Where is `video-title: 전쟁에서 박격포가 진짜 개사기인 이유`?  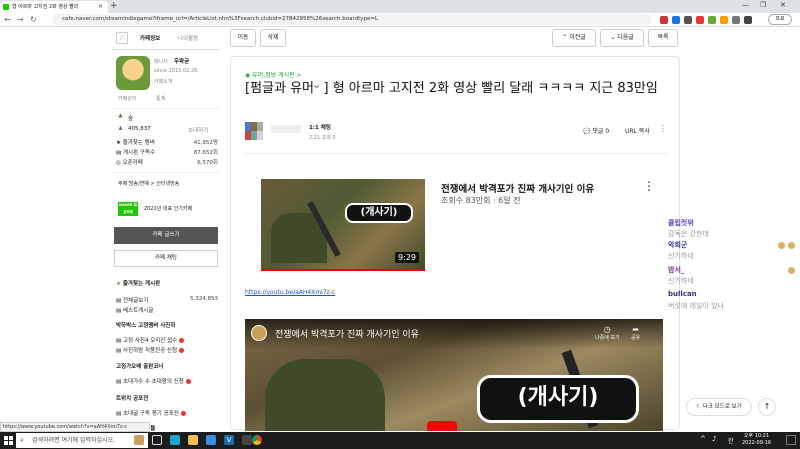
video-title: 전쟁에서 박격포가 진짜 개사기인 이유 is located at coordinates (517, 188).